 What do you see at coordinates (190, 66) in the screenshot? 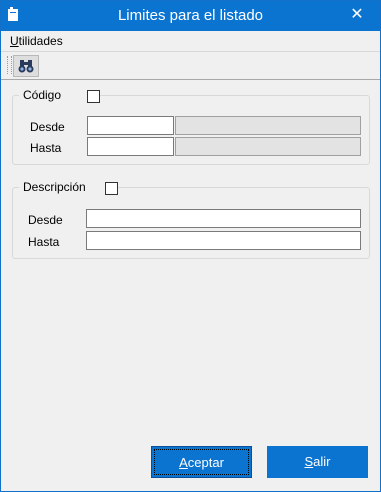
I see `toolbar` at bounding box center [190, 66].